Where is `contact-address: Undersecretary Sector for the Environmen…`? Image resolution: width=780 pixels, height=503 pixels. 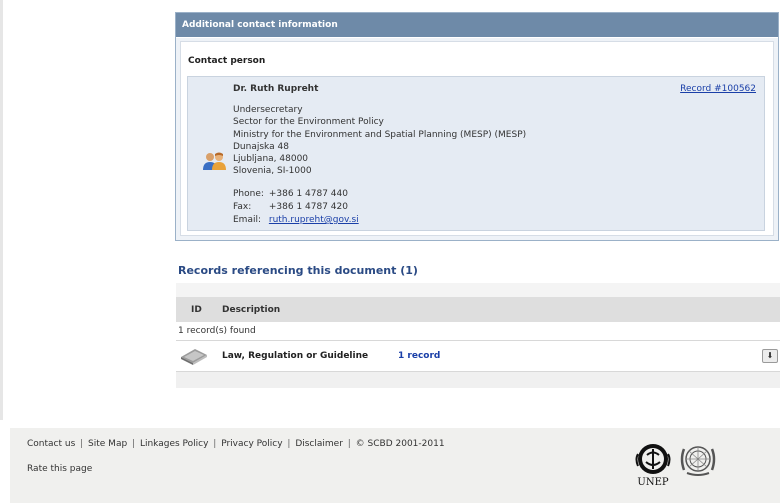
contact-address: Undersecretary Sector for the Environmen… is located at coordinates (379, 141).